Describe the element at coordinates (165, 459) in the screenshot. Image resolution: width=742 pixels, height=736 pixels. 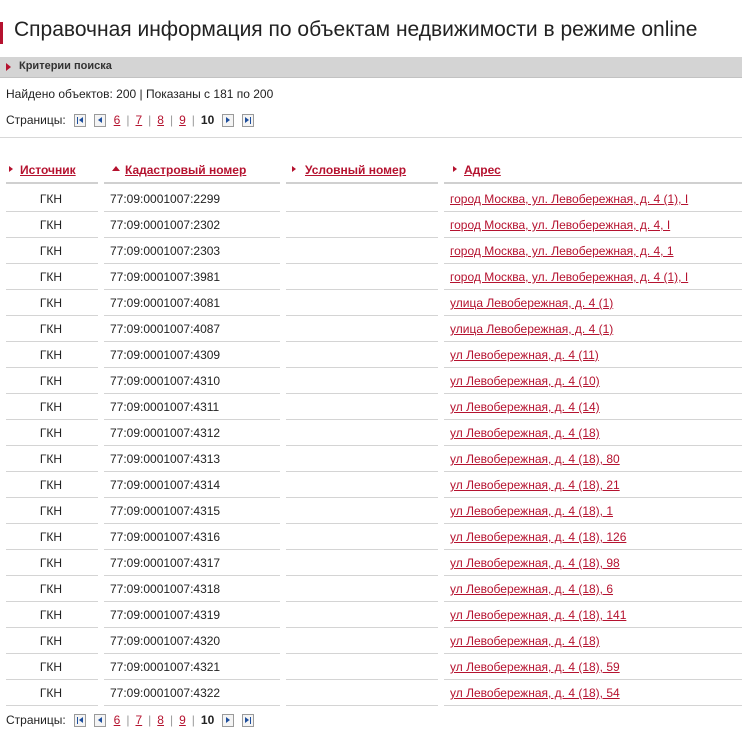
I see `cell-cadastral-number: 77:09:0001007:4313` at that location.